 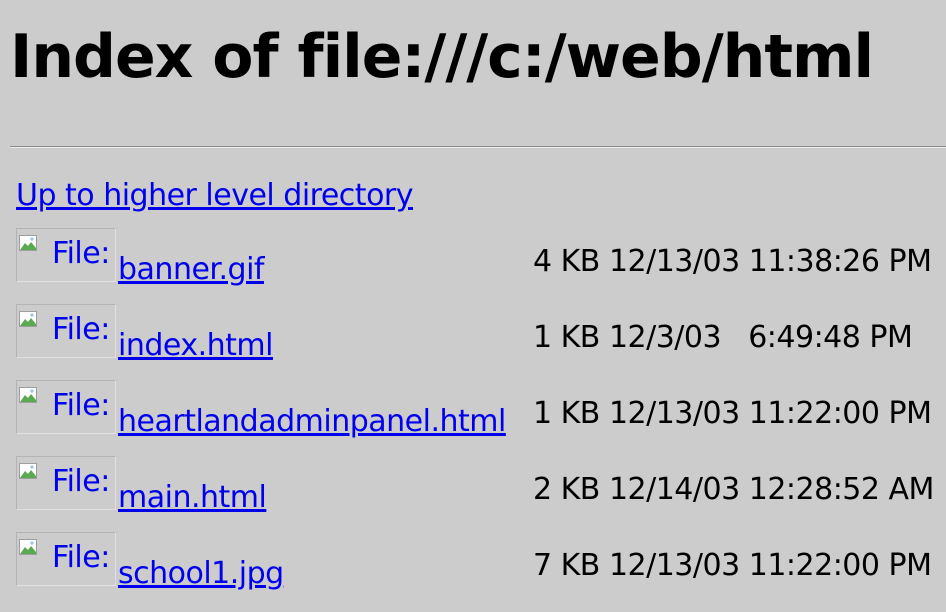 What do you see at coordinates (478, 147) in the screenshot?
I see `horizontal-divider` at bounding box center [478, 147].